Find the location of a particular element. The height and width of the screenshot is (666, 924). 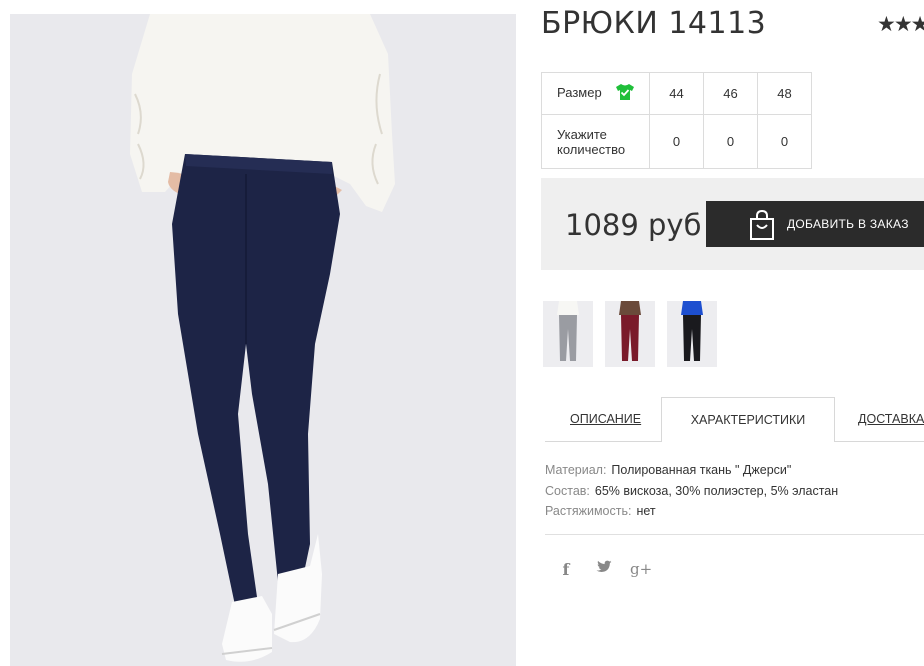

tshirt-check-icon is located at coordinates (625, 93).